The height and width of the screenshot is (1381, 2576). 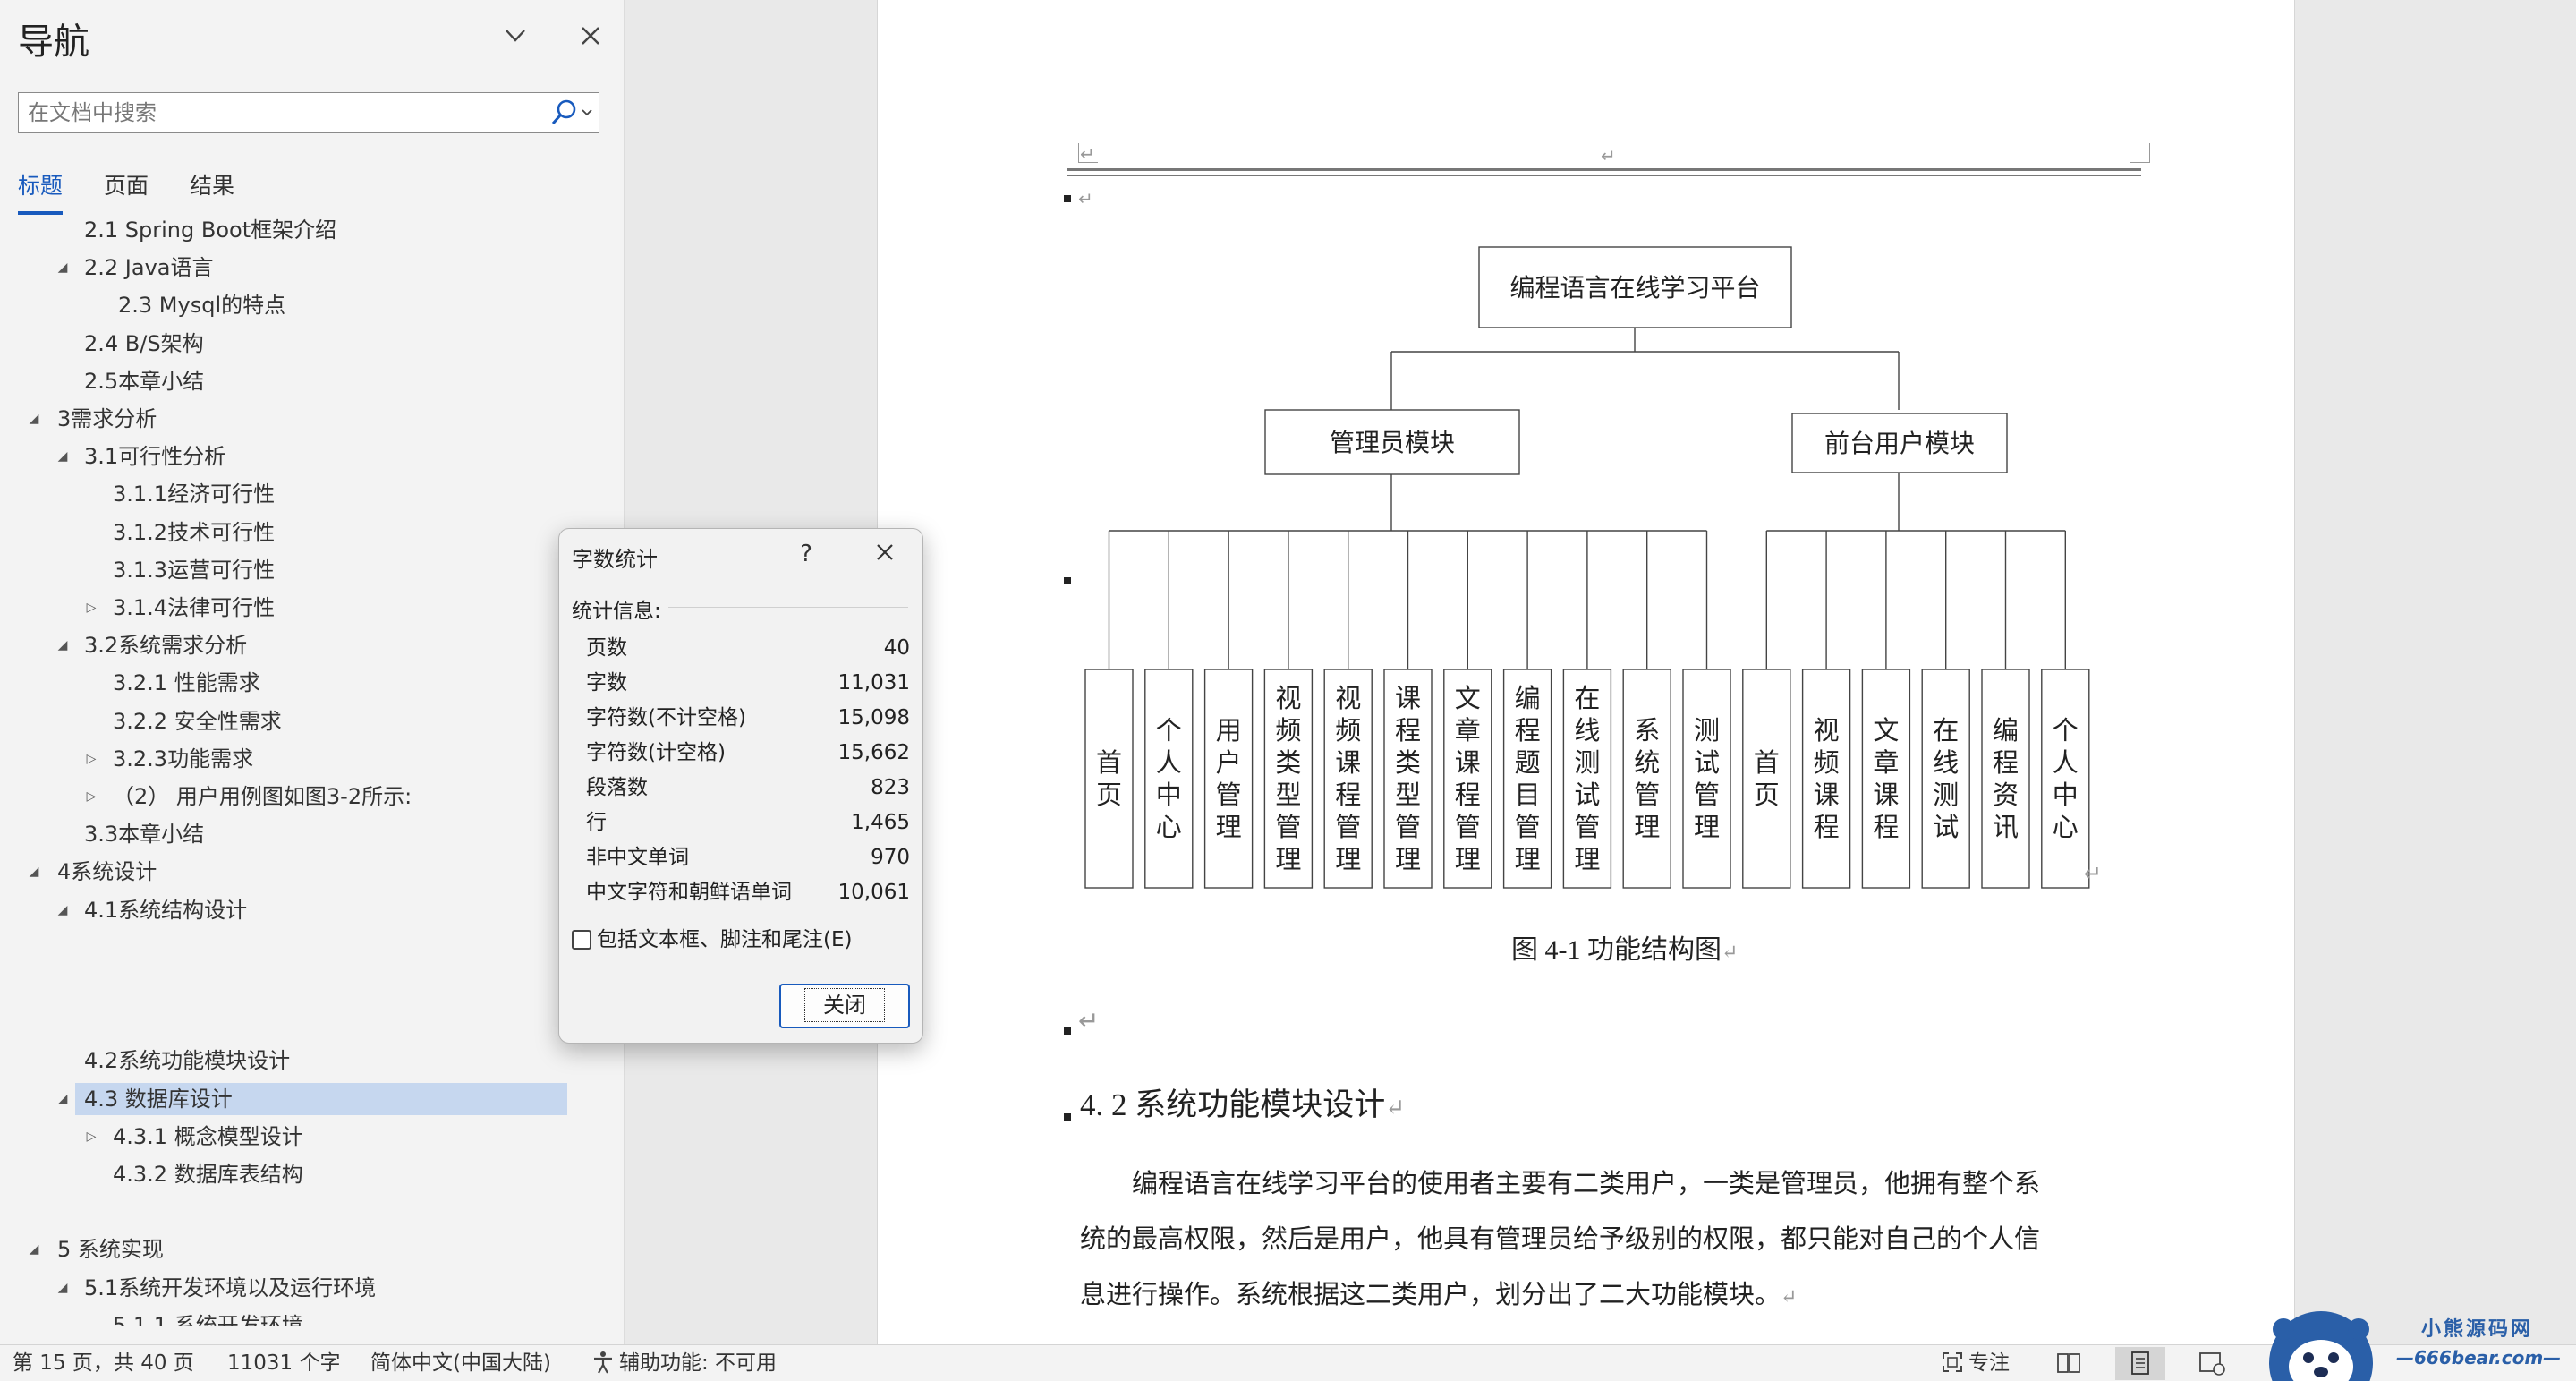 What do you see at coordinates (2006, 827) in the screenshot?
I see `leaf-box-char: 讯` at bounding box center [2006, 827].